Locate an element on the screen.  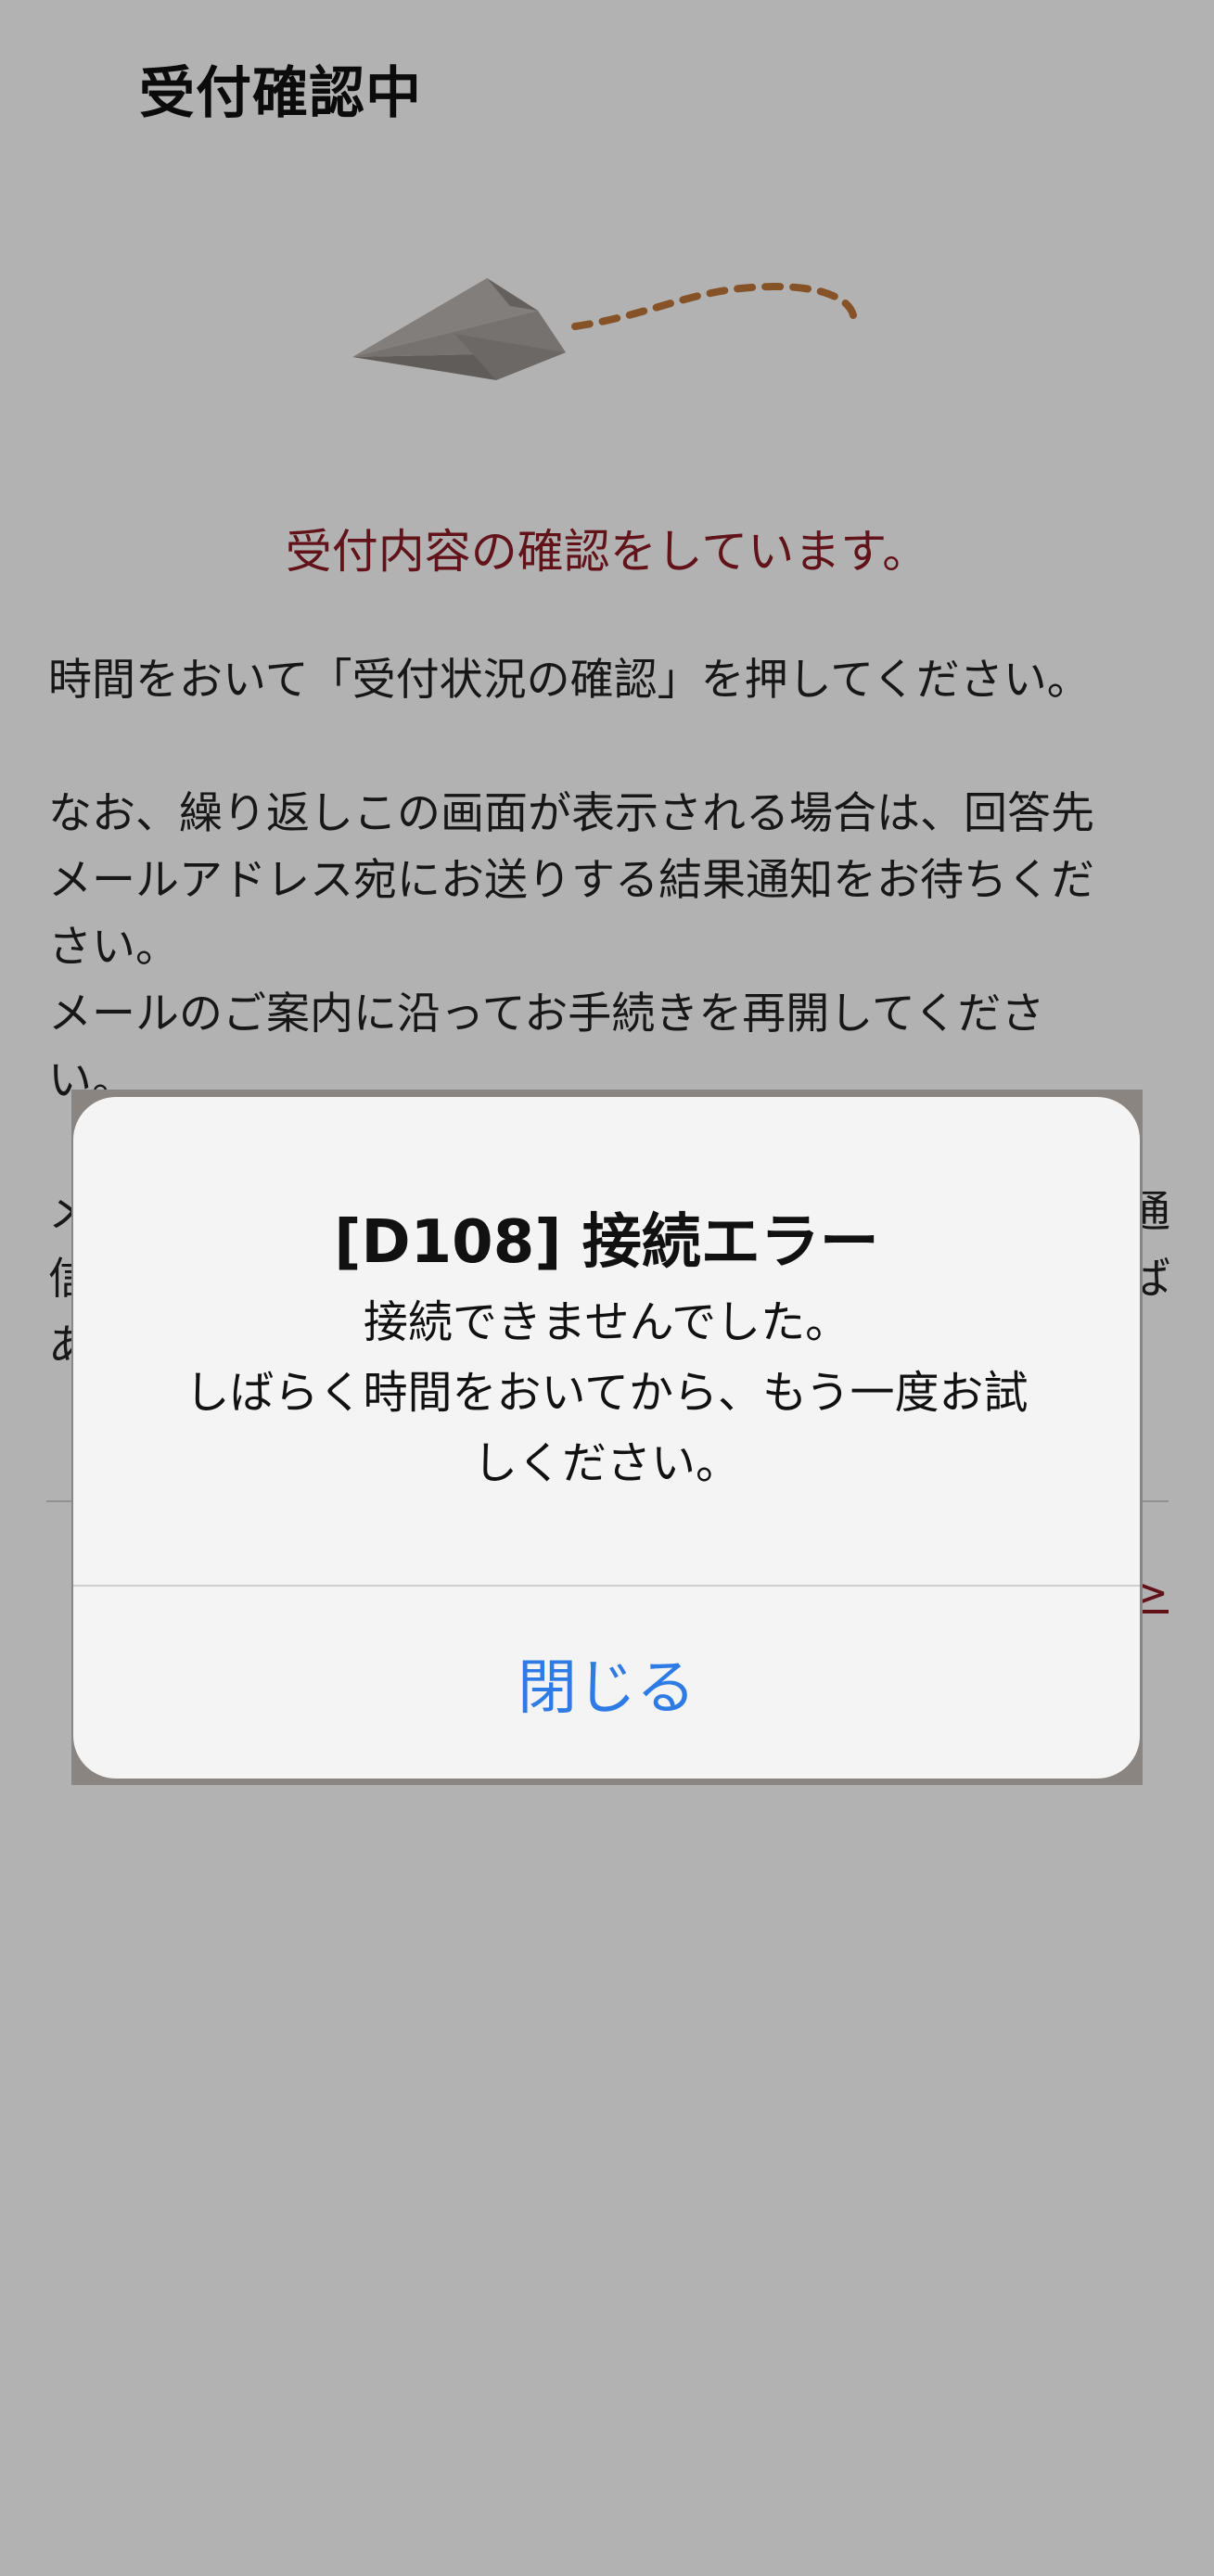
dialog-message-line: 接続できませんでした。 is located at coordinates (607, 1322).